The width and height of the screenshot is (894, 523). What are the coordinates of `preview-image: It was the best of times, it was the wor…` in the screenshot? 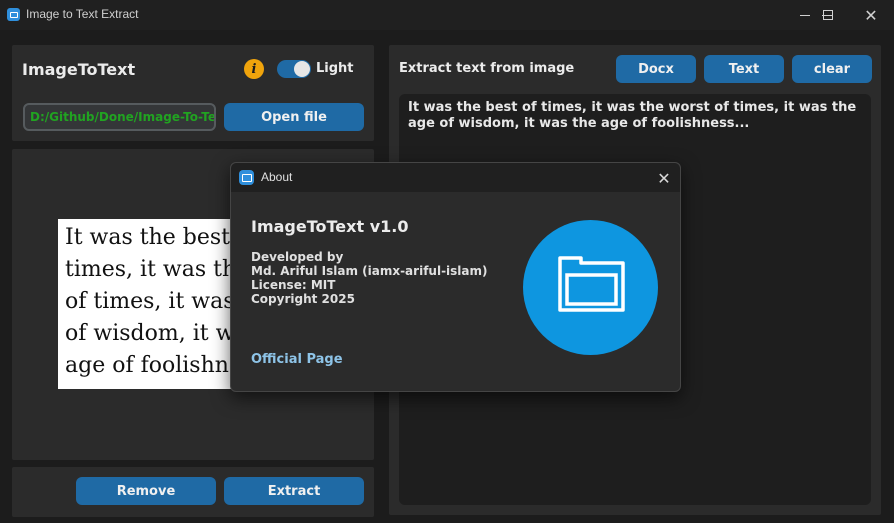 It's located at (147, 304).